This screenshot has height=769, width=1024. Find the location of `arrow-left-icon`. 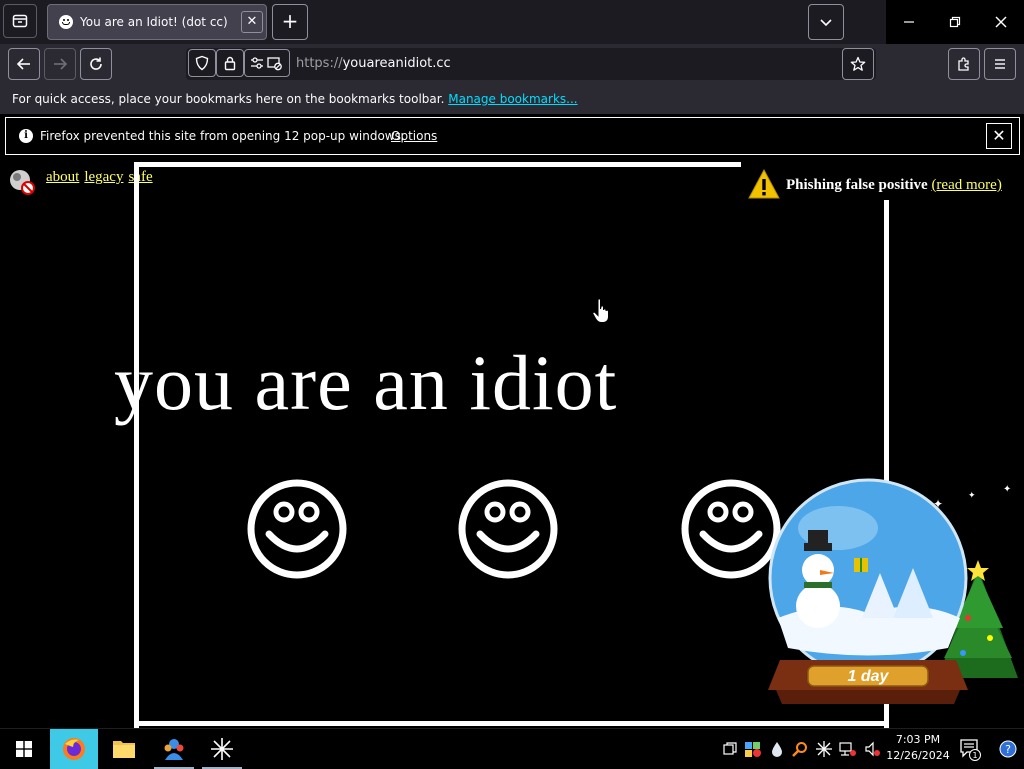

arrow-left-icon is located at coordinates (23, 64).